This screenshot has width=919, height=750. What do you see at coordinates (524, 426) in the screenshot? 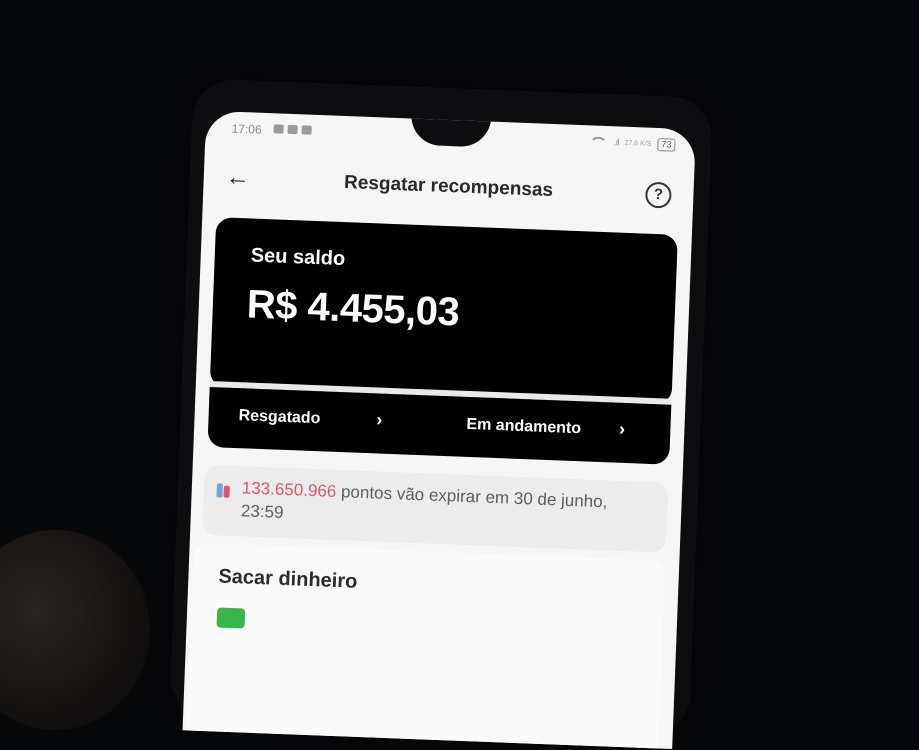
I see `in-progress-label: Em andamento` at bounding box center [524, 426].